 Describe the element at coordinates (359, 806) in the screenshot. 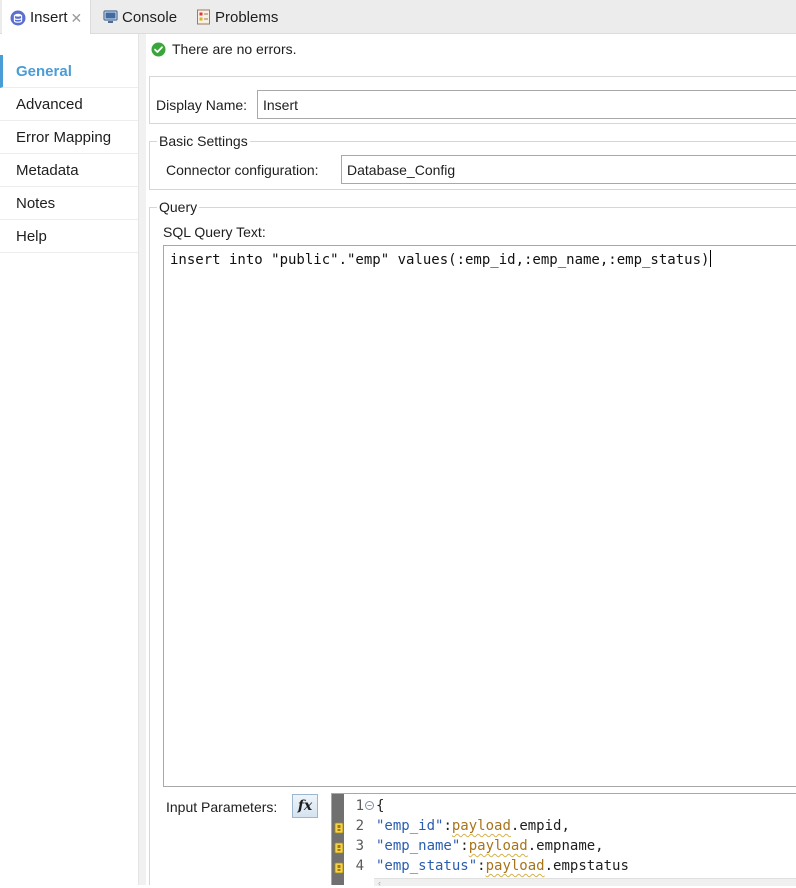

I see `line-number: 1` at that location.